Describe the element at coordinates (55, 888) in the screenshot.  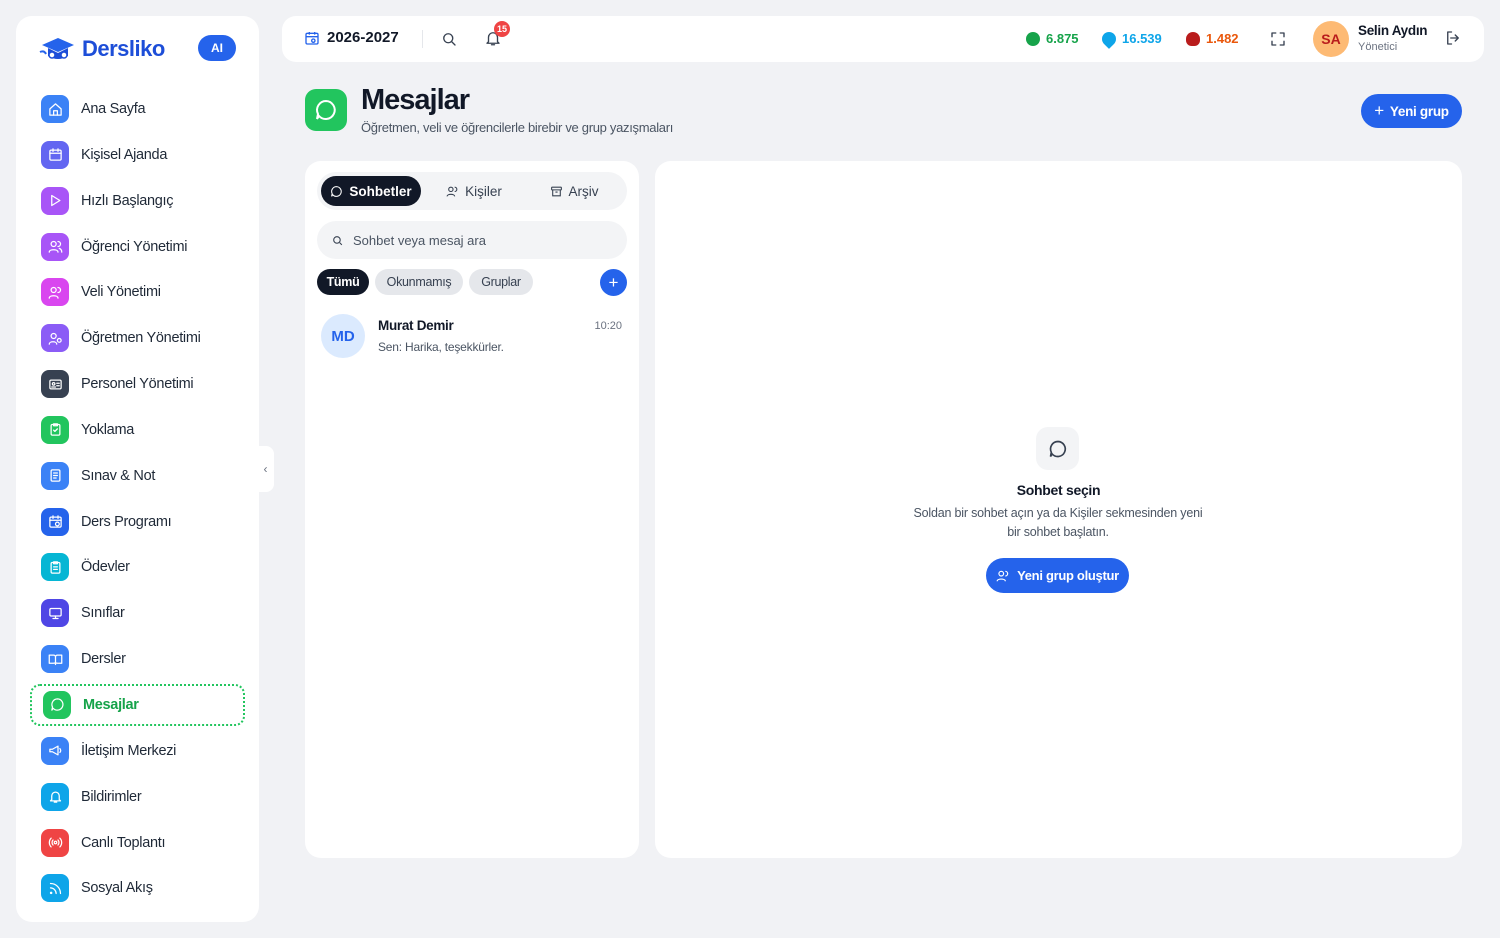
I see `rss-icon` at that location.